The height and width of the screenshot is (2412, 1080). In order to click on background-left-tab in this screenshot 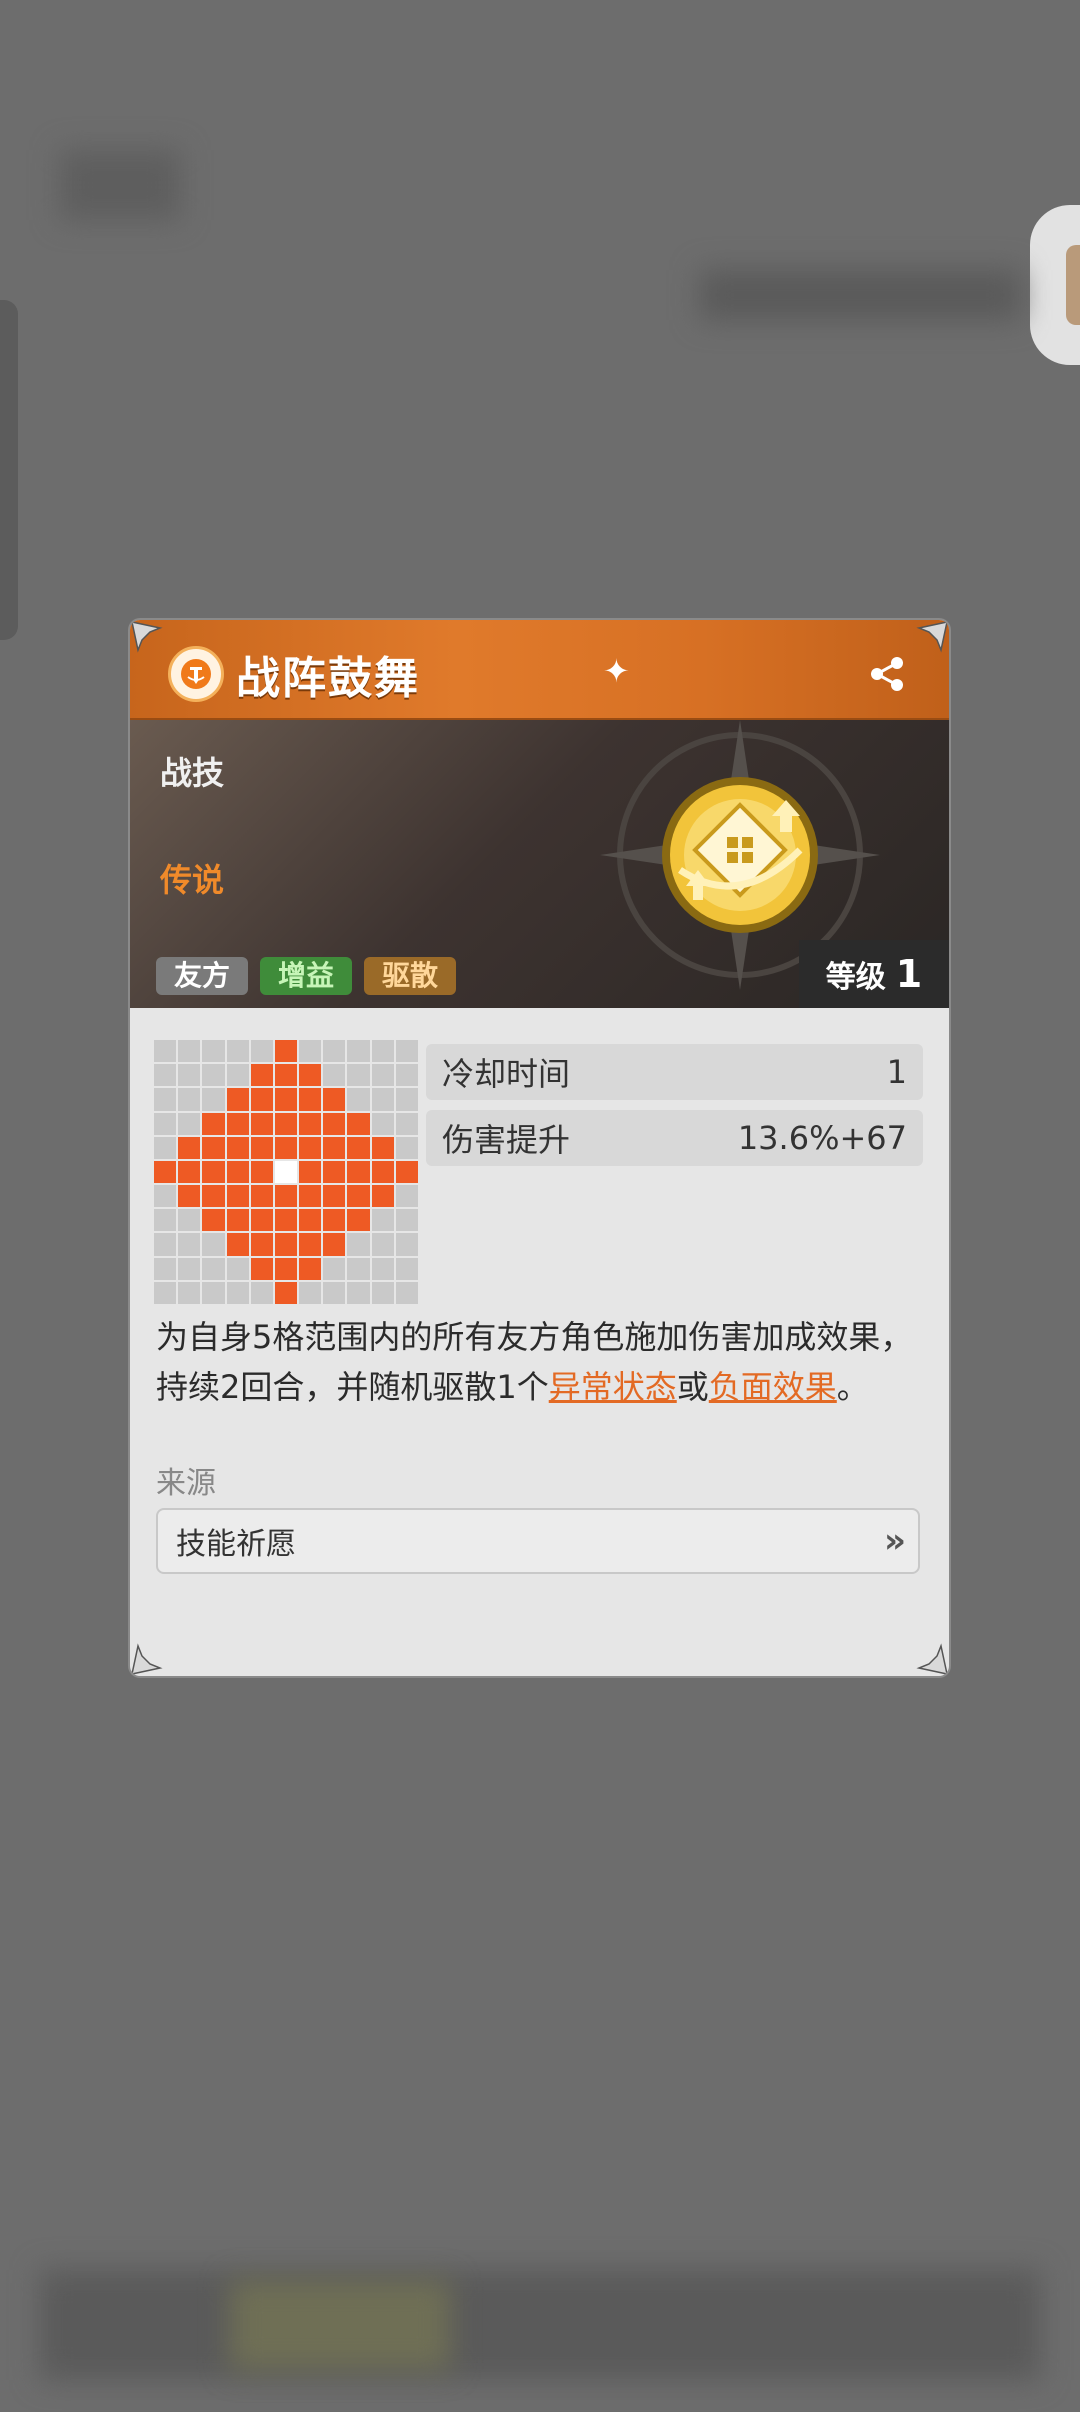, I will do `click(9, 470)`.